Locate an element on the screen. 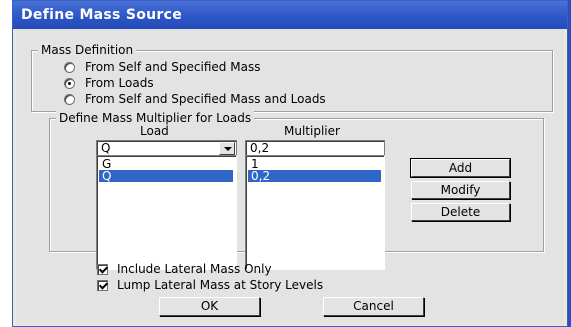 The width and height of the screenshot is (571, 327). radio-self-specified-loads: From Self and Specified Mass and Loads is located at coordinates (195, 99).